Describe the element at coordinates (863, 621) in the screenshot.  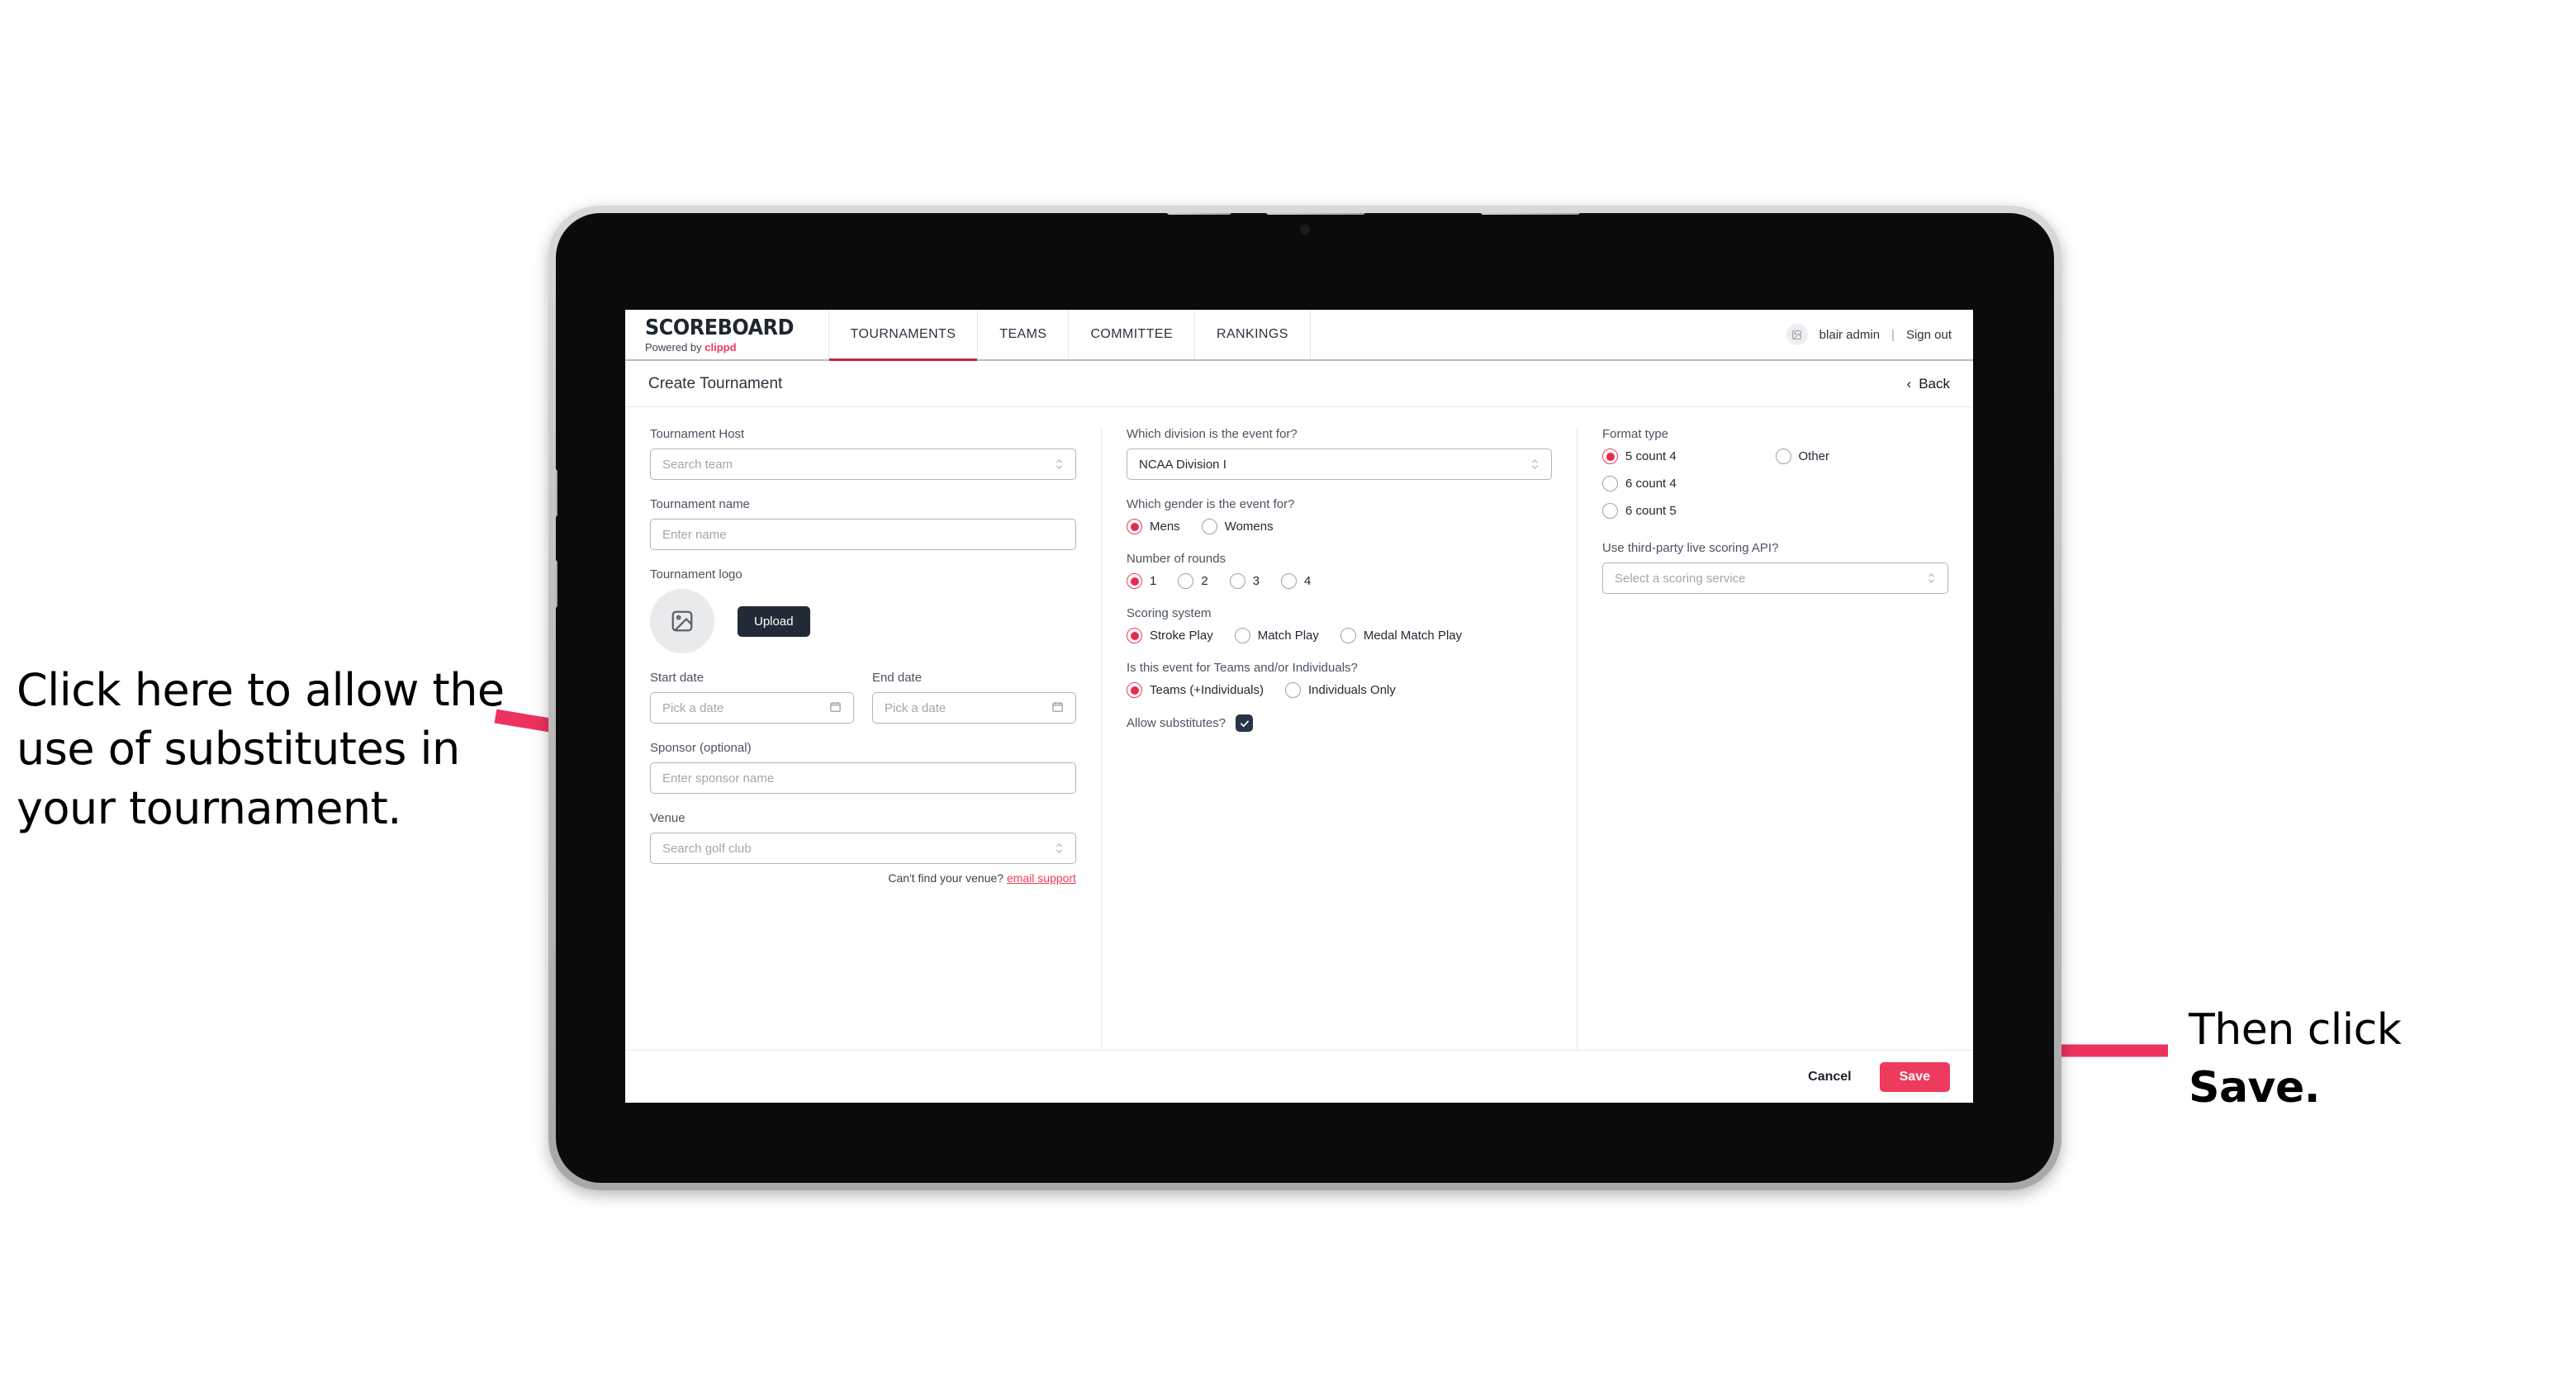
I see `logo-upload-row: Upload` at that location.